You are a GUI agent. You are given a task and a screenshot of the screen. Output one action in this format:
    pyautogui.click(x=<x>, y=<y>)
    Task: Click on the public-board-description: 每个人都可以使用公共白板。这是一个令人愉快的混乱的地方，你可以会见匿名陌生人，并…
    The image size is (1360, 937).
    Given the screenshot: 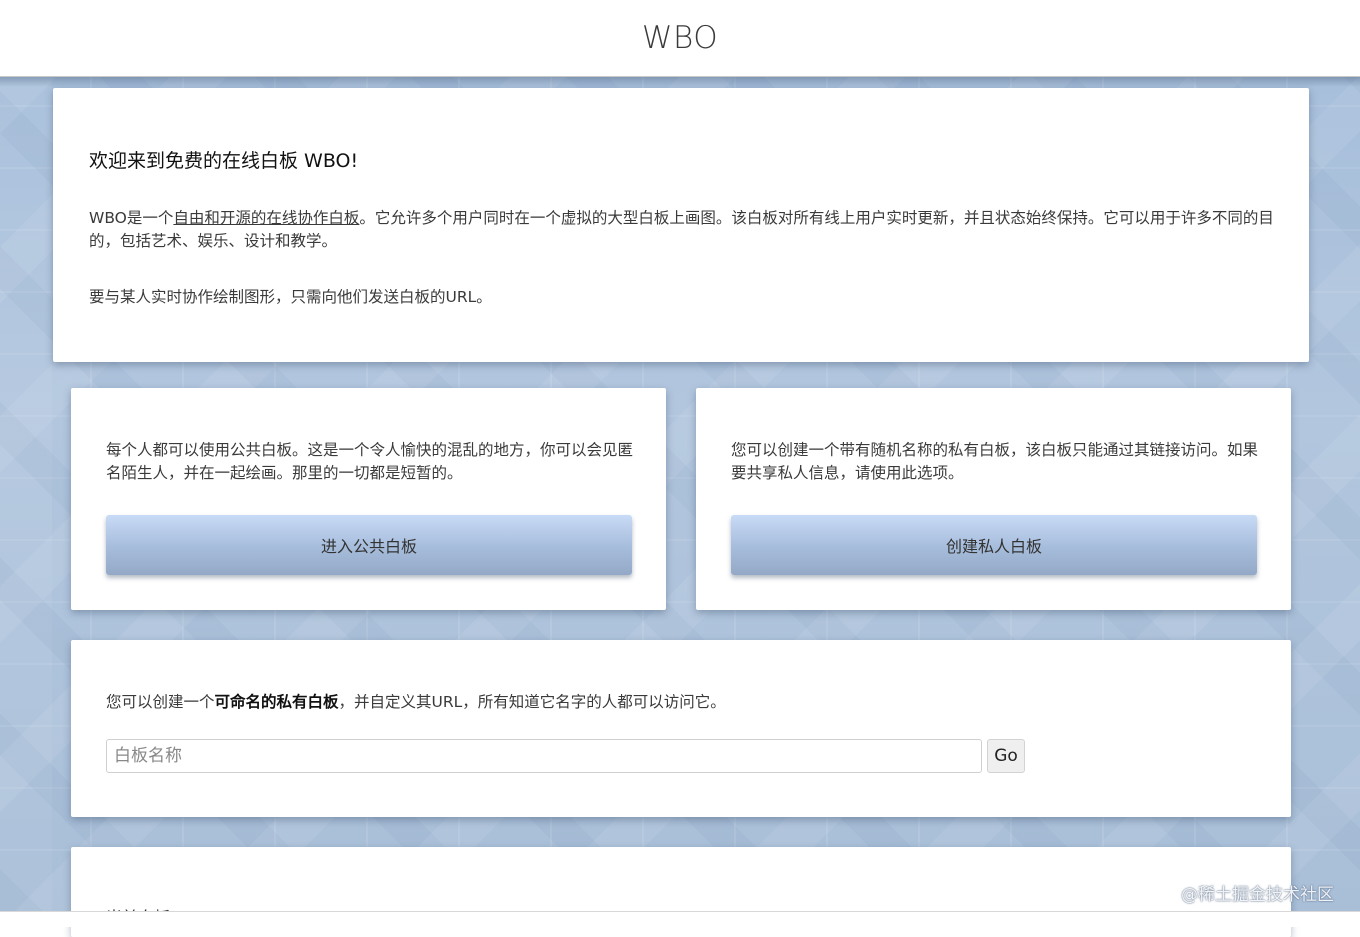 What is the action you would take?
    pyautogui.click(x=370, y=461)
    